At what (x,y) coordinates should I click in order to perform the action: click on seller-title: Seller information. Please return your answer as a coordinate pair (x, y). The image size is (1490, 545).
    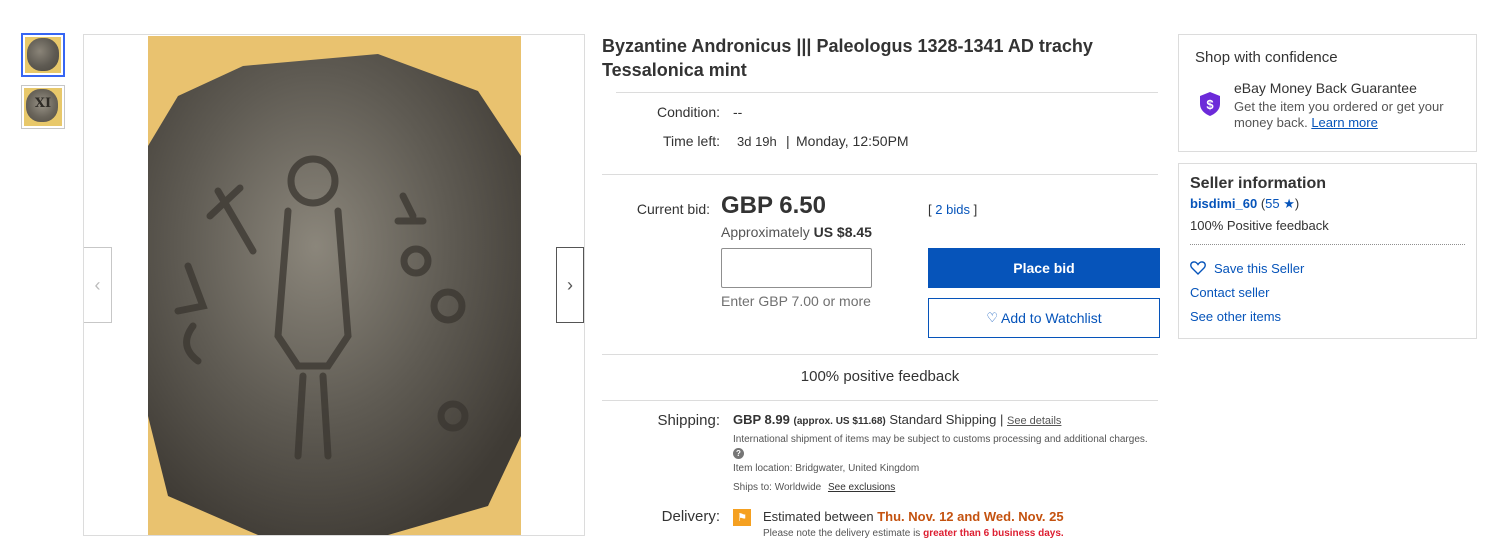
    Looking at the image, I should click on (1258, 183).